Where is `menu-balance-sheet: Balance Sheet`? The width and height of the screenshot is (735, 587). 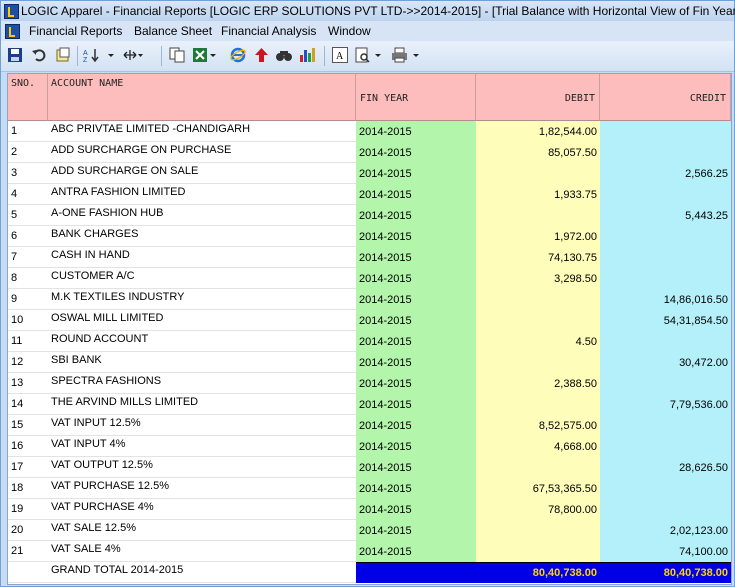 menu-balance-sheet: Balance Sheet is located at coordinates (173, 31).